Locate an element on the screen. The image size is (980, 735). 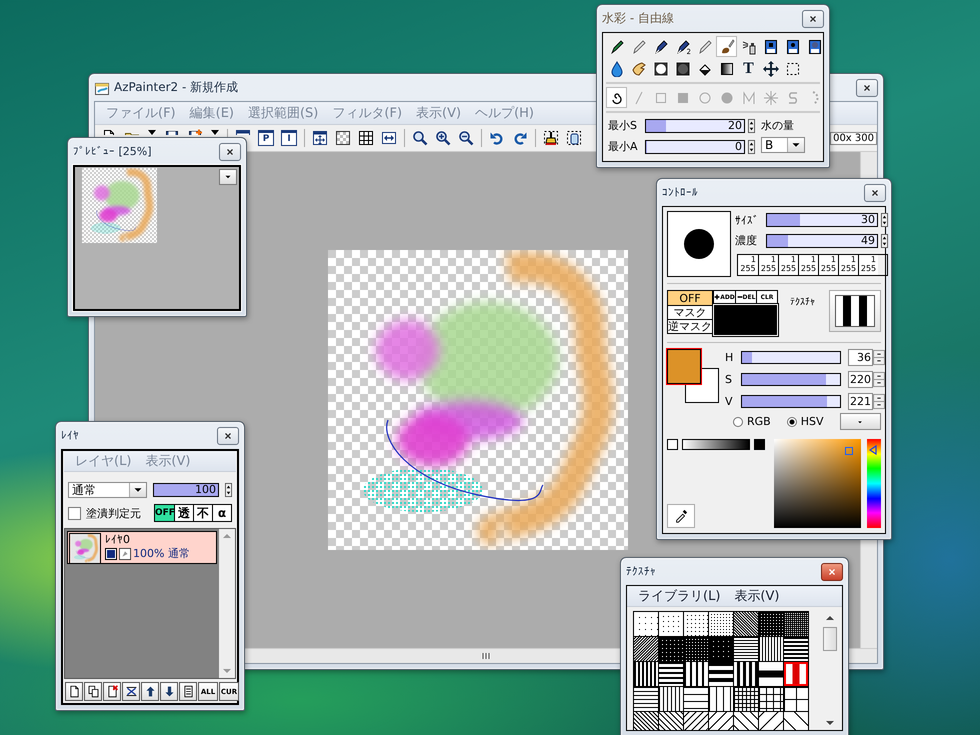
arrow-tag-icon is located at coordinates (125, 554).